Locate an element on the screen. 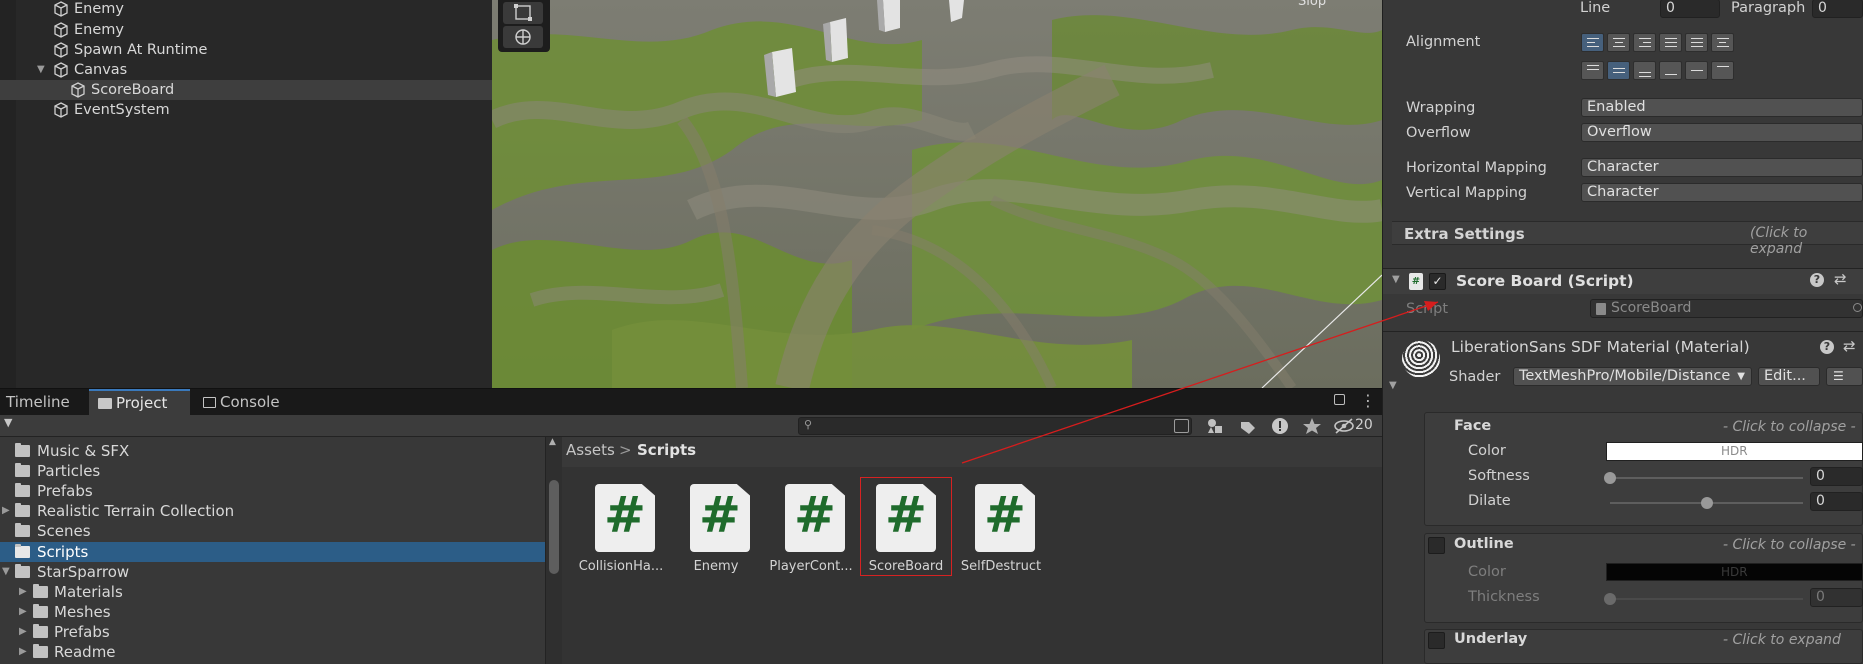 This screenshot has height=664, width=1863. breadcrumb-assets: Assets is located at coordinates (590, 450).